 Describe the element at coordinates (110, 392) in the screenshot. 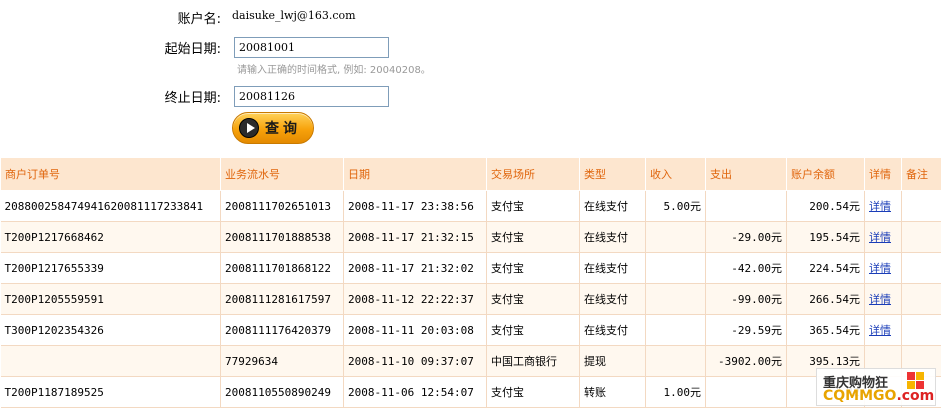

I see `cell-order-no: T200P1187189525` at that location.